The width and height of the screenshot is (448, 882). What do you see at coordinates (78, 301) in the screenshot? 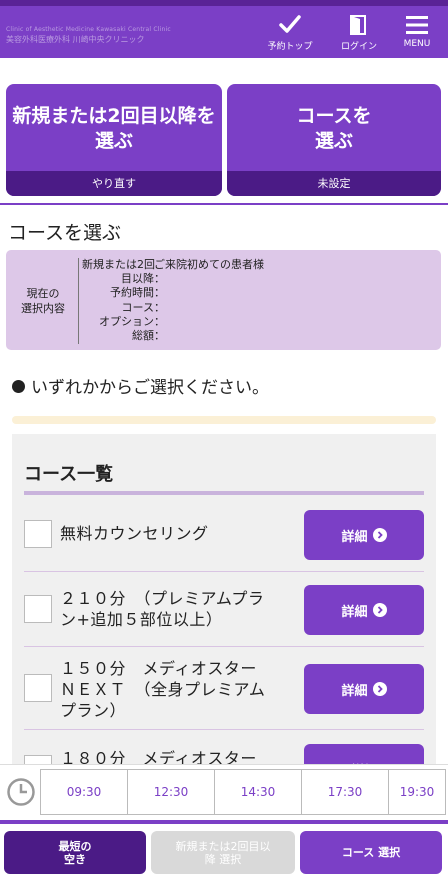
I see `summary-divider` at bounding box center [78, 301].